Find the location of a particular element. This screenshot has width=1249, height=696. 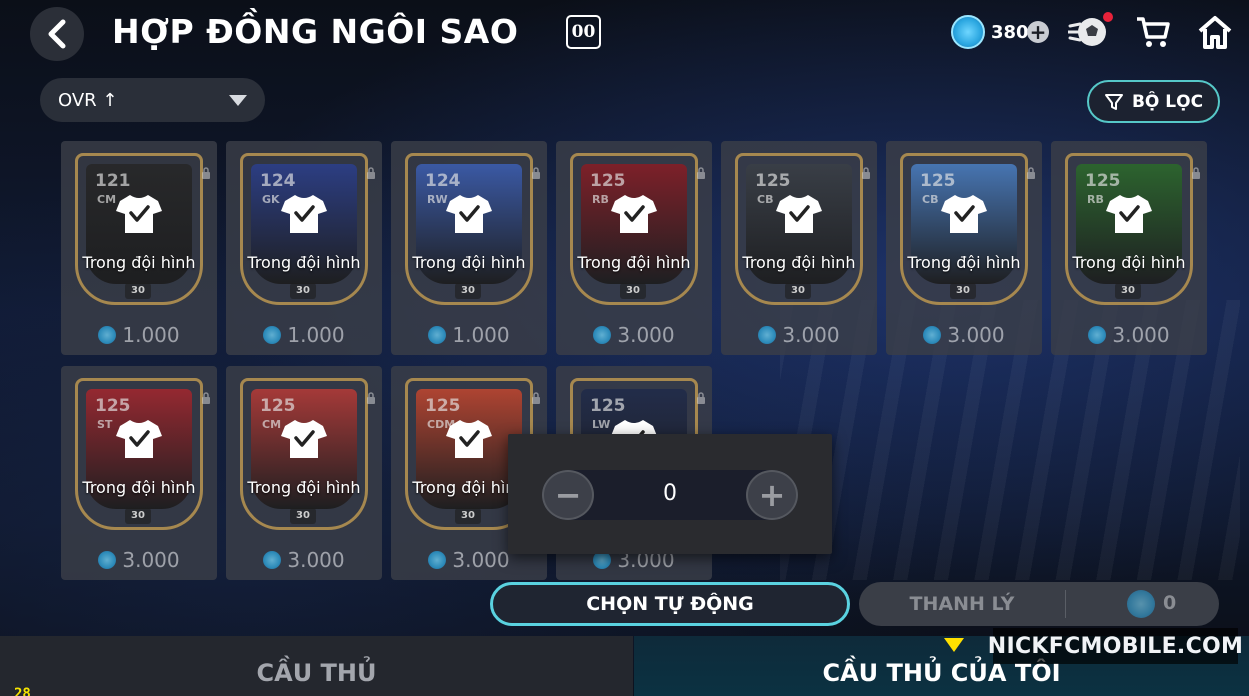

back-button is located at coordinates (57, 34).